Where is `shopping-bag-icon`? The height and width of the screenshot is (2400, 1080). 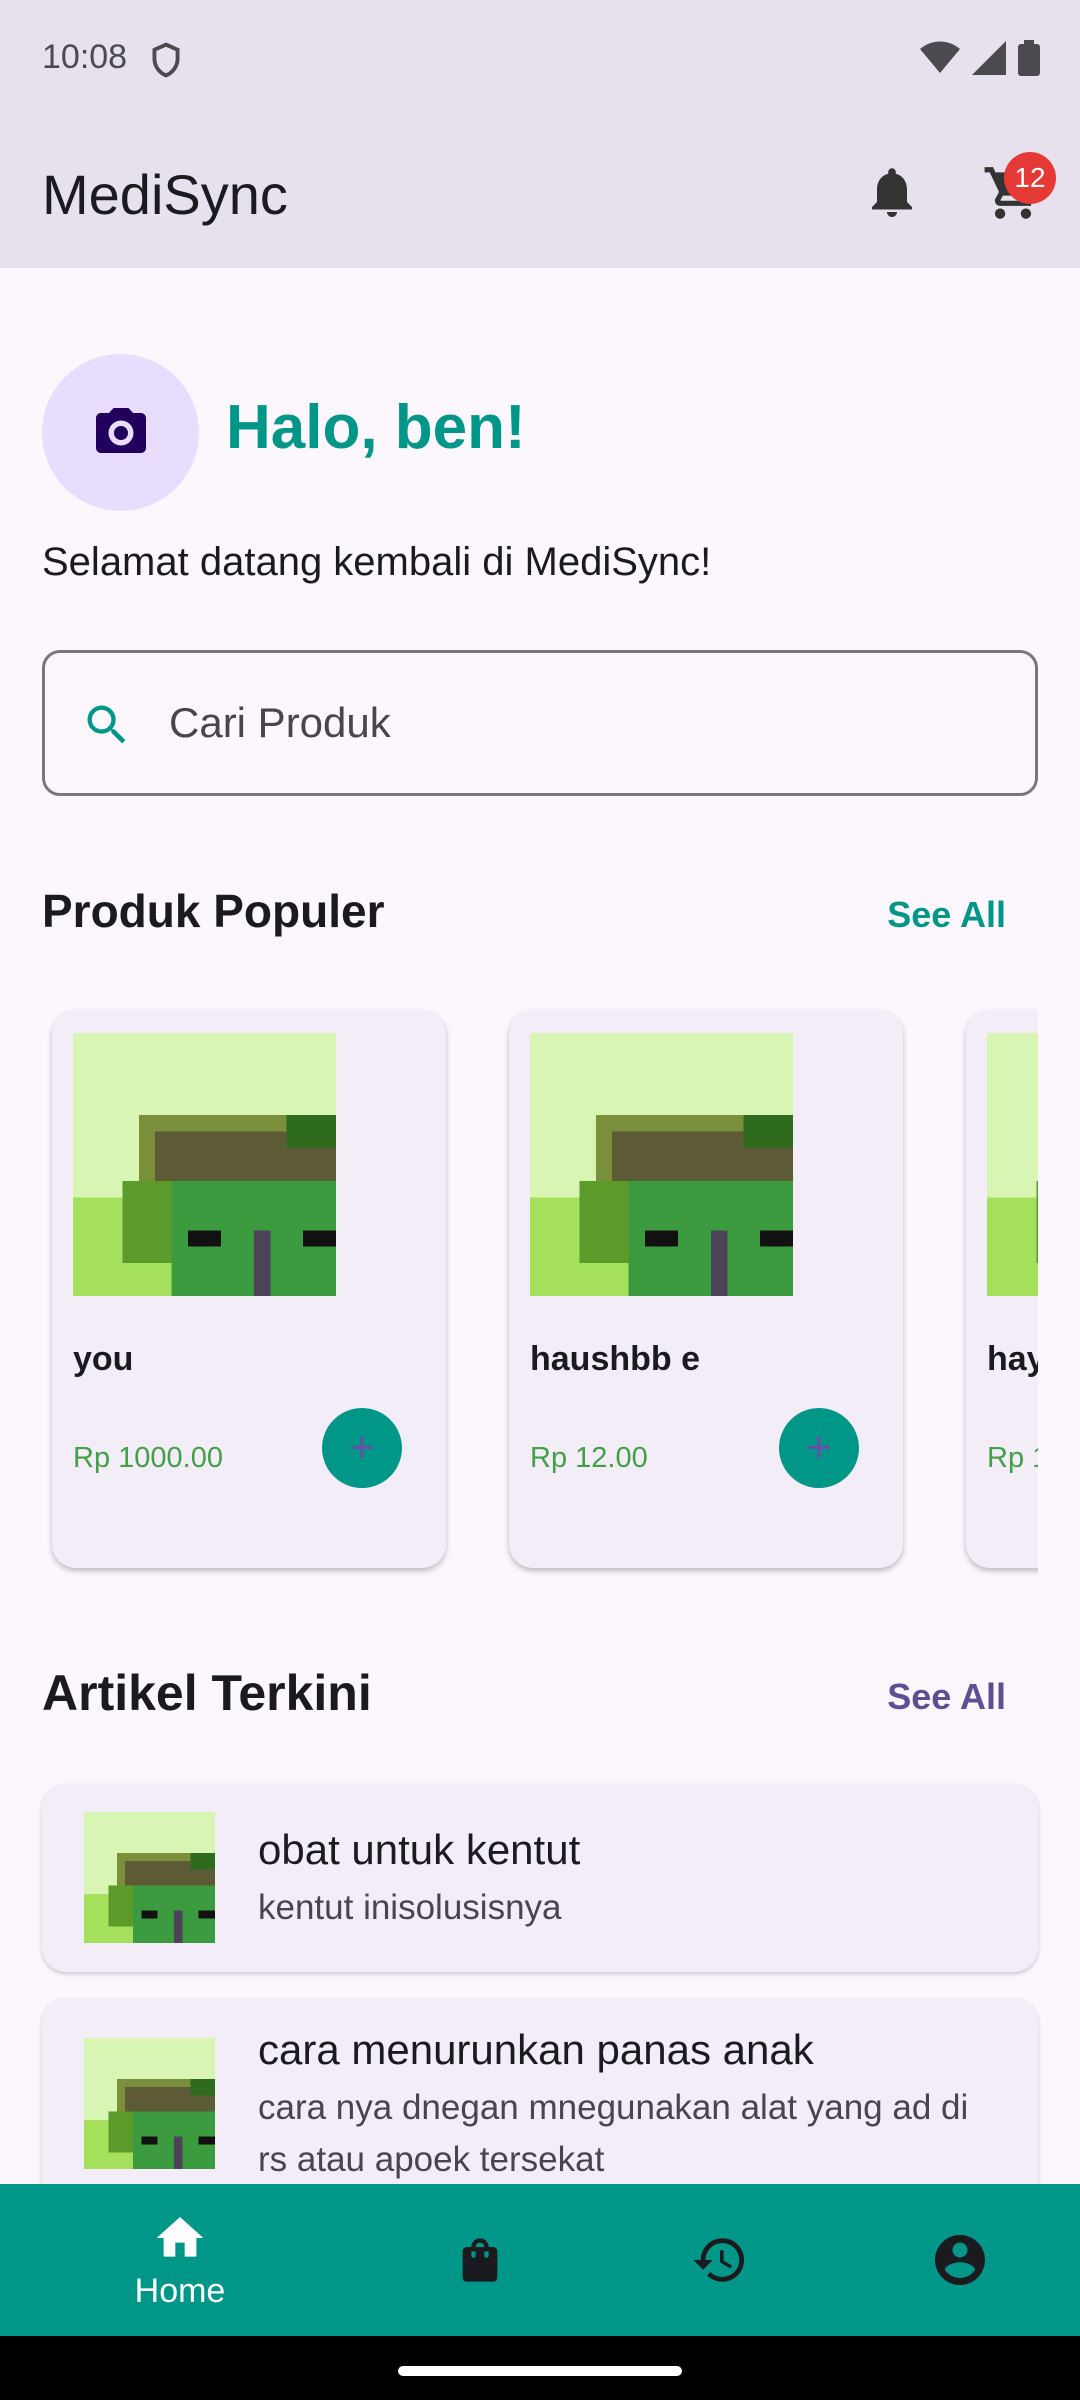 shopping-bag-icon is located at coordinates (480, 2260).